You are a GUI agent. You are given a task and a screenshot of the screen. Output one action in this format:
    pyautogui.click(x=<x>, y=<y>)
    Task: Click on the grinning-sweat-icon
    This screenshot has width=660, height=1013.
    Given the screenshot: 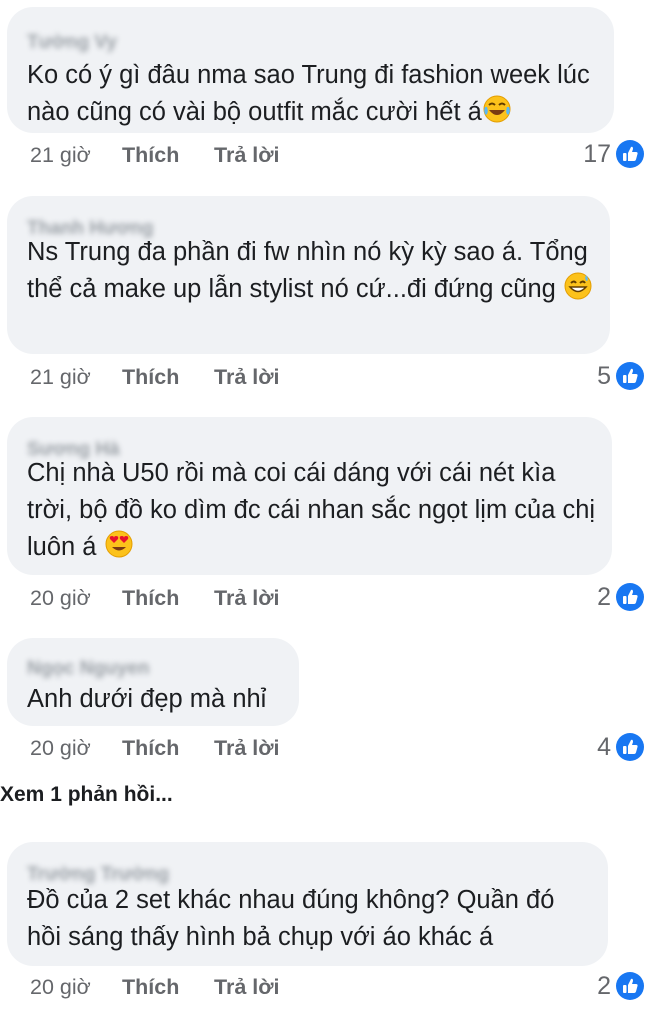 What is the action you would take?
    pyautogui.click(x=578, y=291)
    